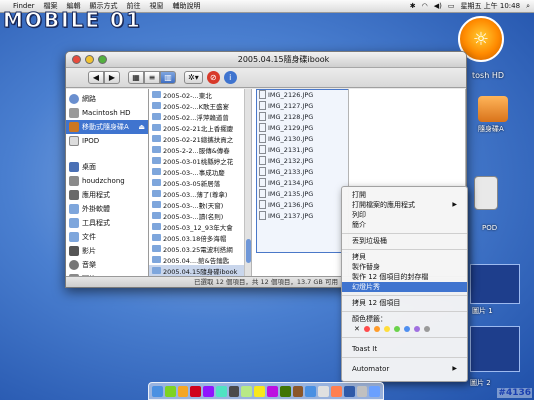  I want to click on folder-row: 2005-2-2...服傳&傳春▶, so click(200, 149).